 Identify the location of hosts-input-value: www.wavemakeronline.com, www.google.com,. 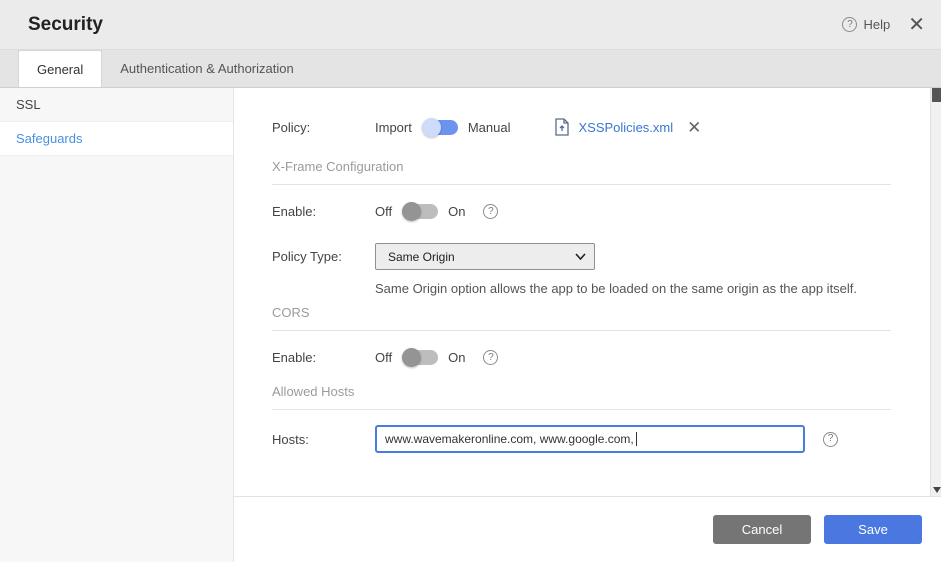
(509, 439).